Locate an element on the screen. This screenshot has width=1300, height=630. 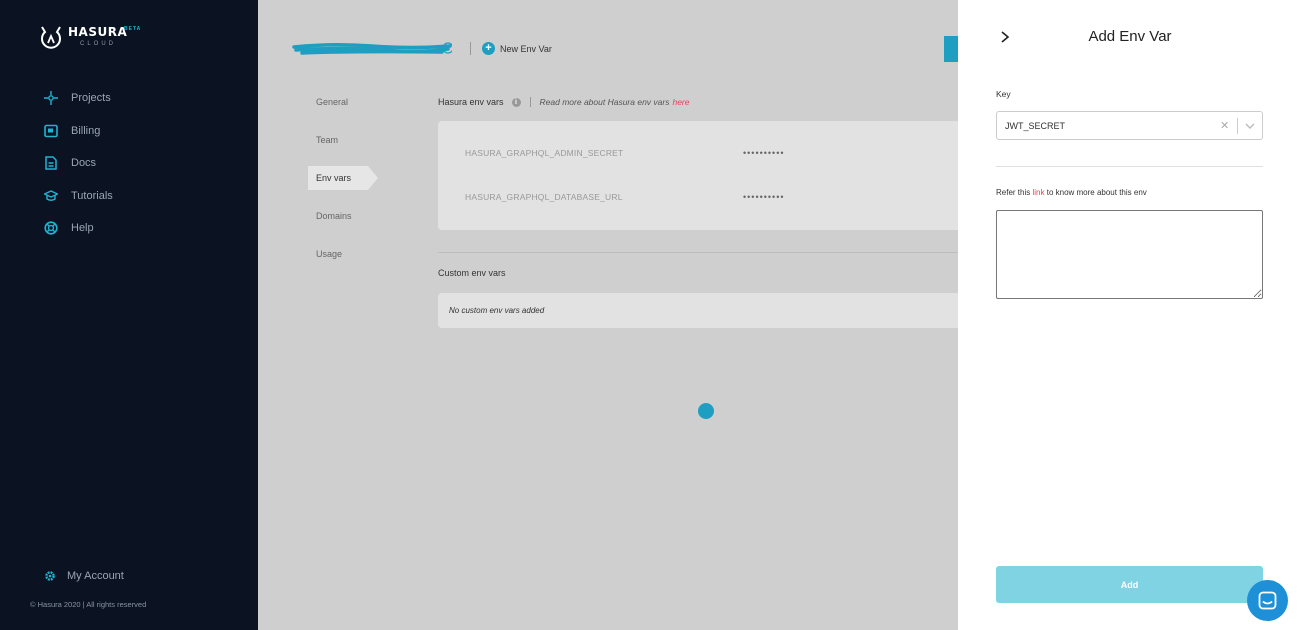
sidebar-item-billing: Billing is located at coordinates (78, 131).